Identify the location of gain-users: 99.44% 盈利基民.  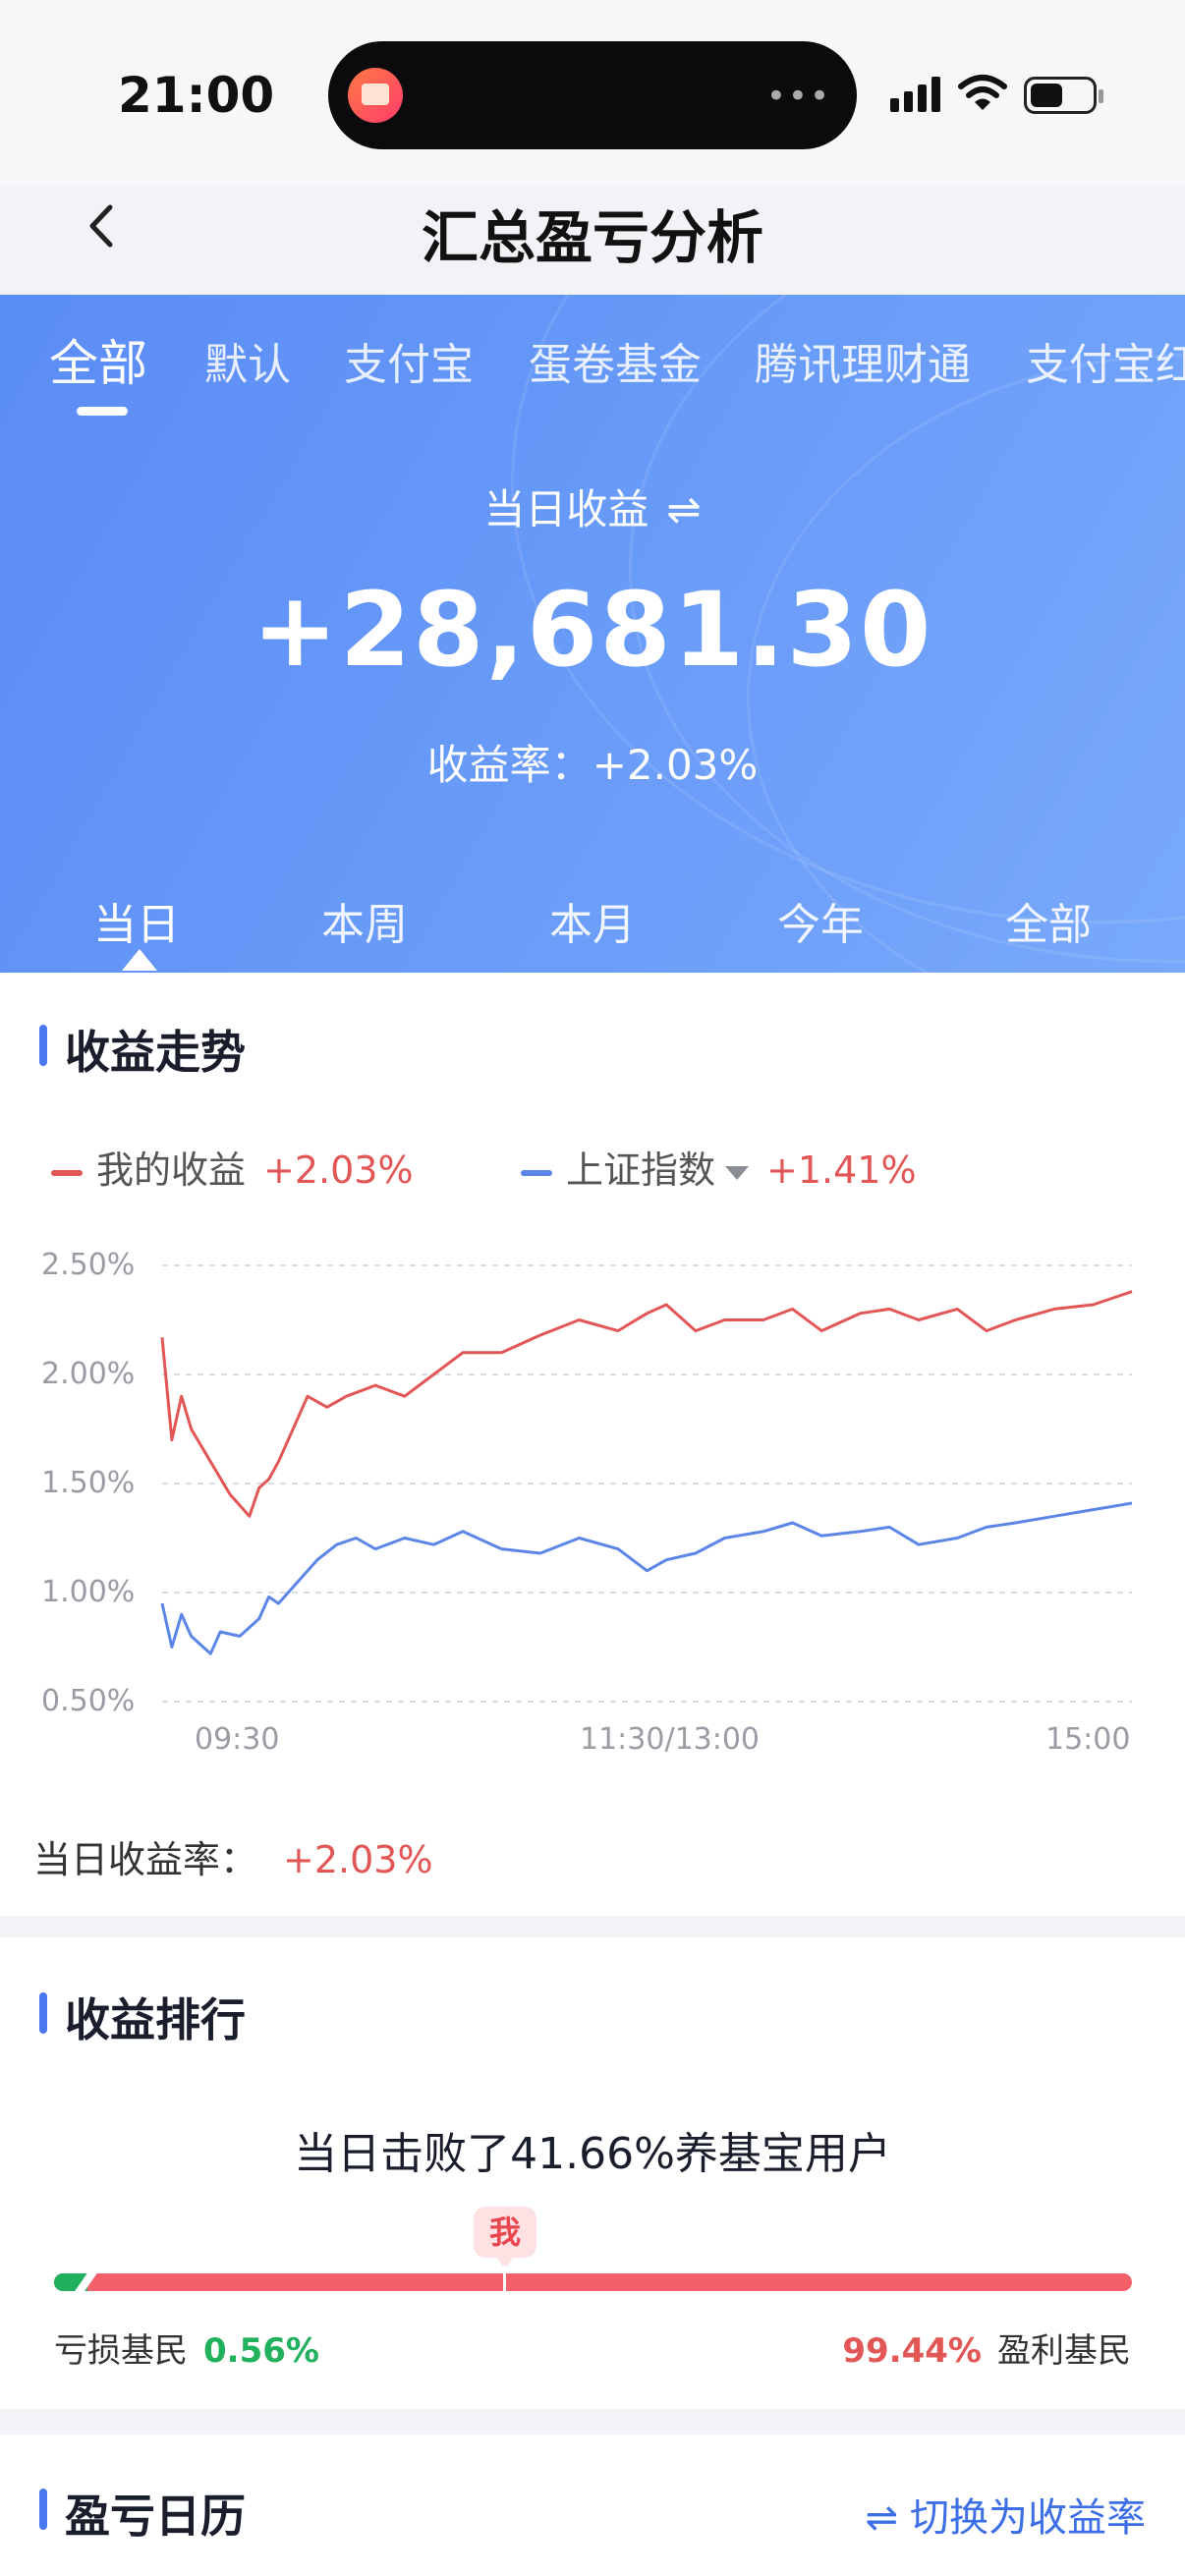
(987, 2348).